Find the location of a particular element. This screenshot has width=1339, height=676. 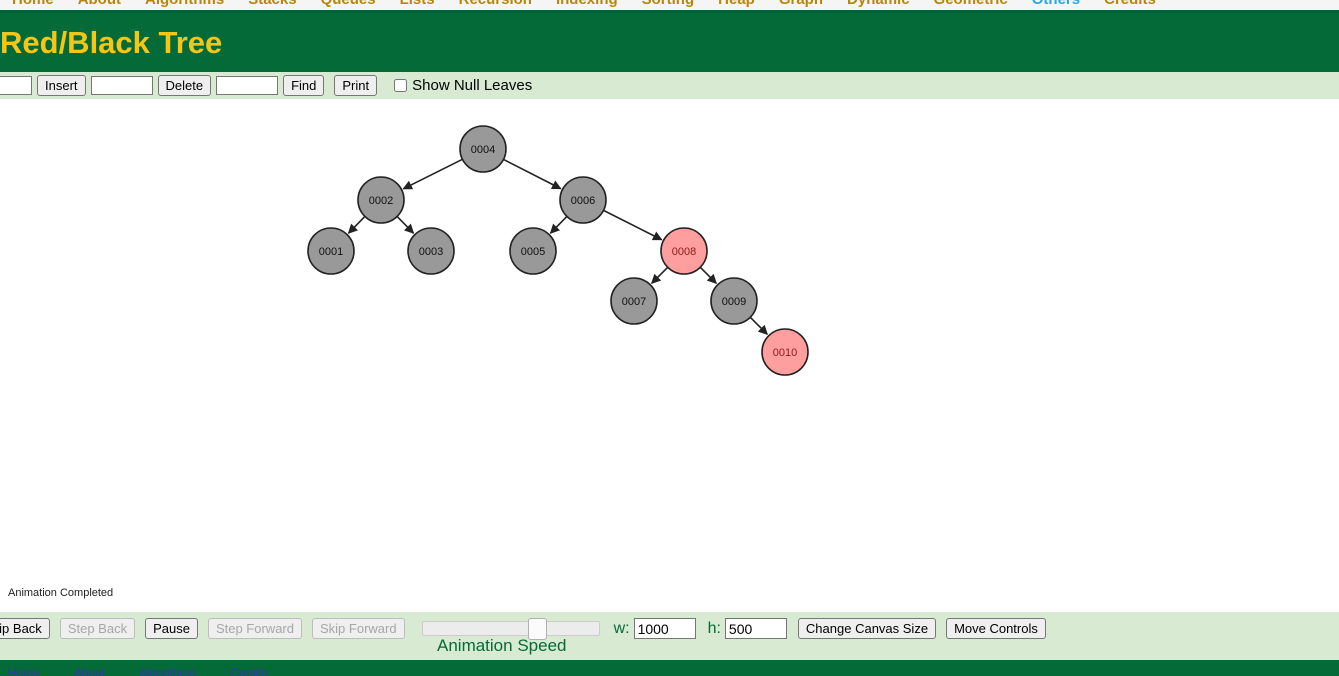

canvas-height-label: h: is located at coordinates (714, 628).